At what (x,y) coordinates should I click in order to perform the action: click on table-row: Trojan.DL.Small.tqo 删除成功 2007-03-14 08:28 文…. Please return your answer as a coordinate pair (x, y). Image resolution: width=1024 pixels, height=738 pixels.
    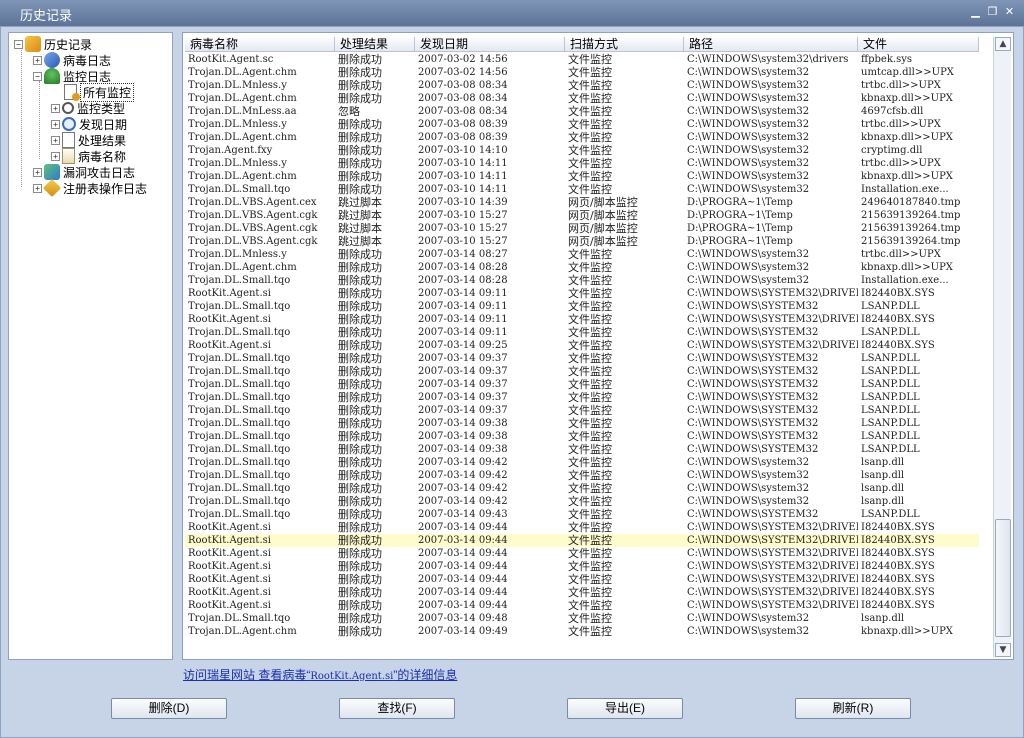
    Looking at the image, I should click on (582, 280).